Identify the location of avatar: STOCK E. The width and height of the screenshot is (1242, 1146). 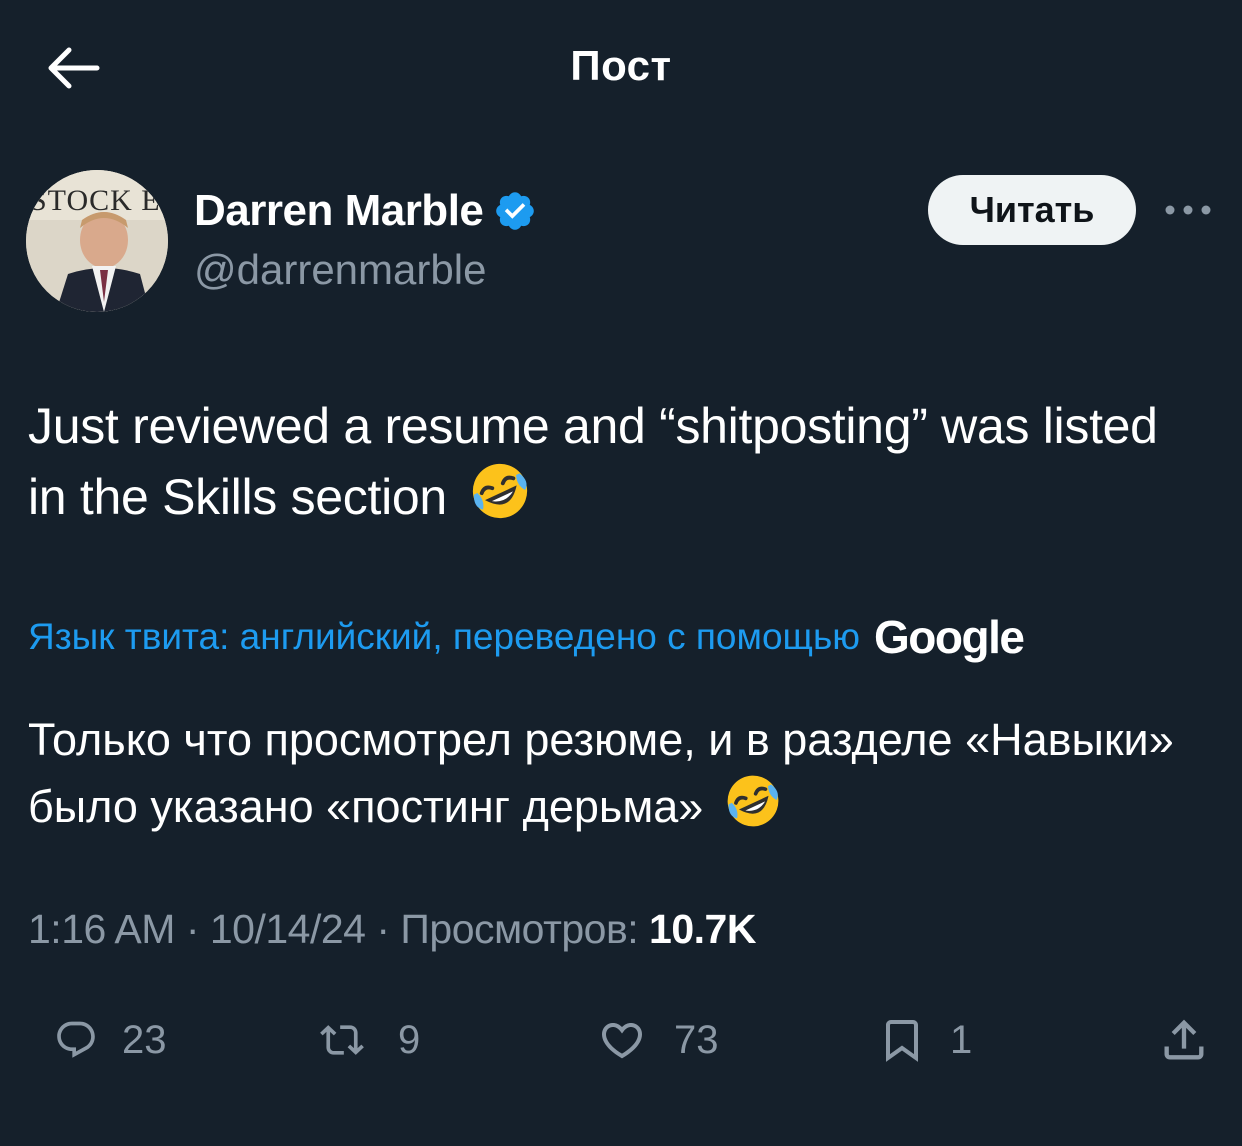
(97, 241).